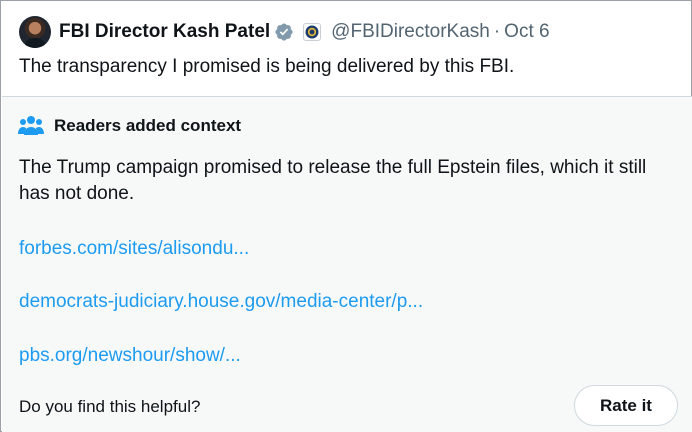 The image size is (692, 432). What do you see at coordinates (410, 32) in the screenshot?
I see `author-handle: @FBIDirectorKash` at bounding box center [410, 32].